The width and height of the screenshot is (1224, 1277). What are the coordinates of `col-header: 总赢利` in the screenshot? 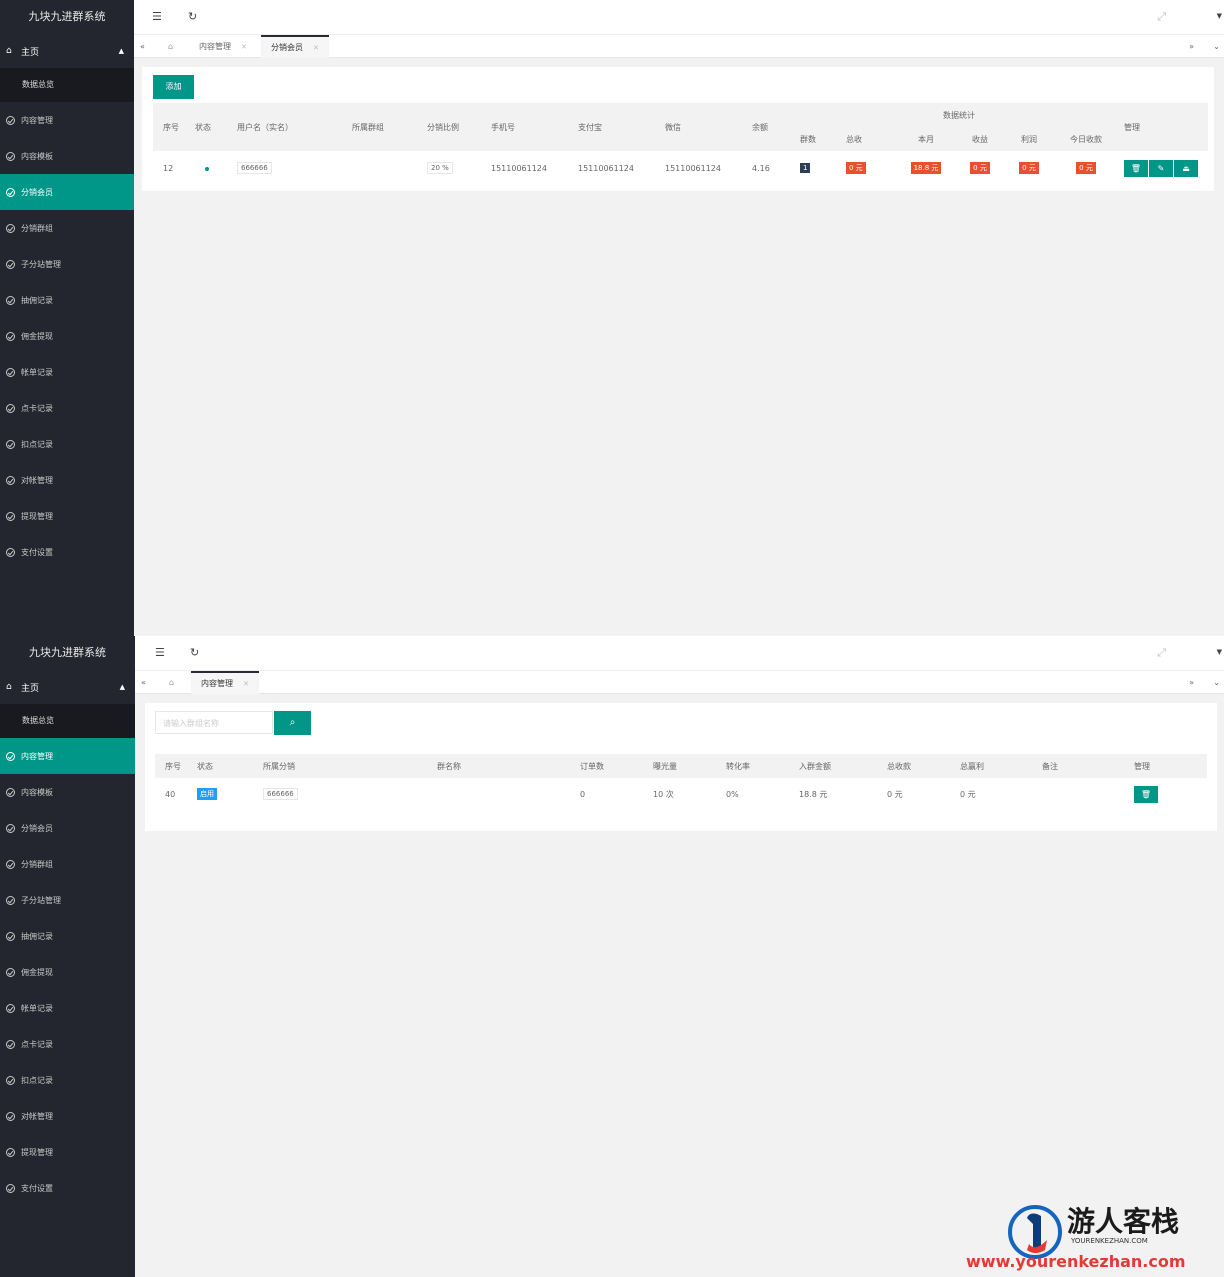 It's located at (1001, 766).